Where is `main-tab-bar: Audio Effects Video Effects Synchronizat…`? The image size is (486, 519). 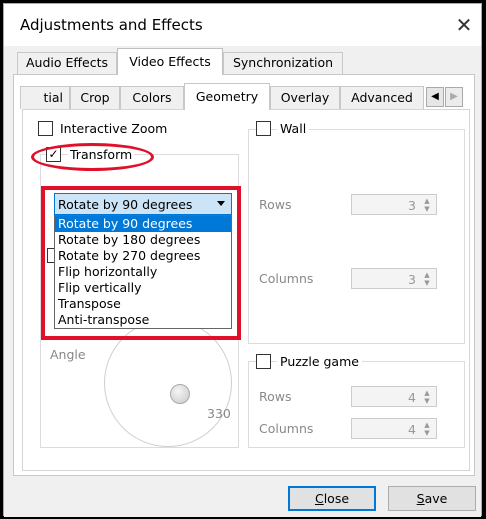
main-tab-bar: Audio Effects Video Effects Synchronizat… is located at coordinates (242, 61).